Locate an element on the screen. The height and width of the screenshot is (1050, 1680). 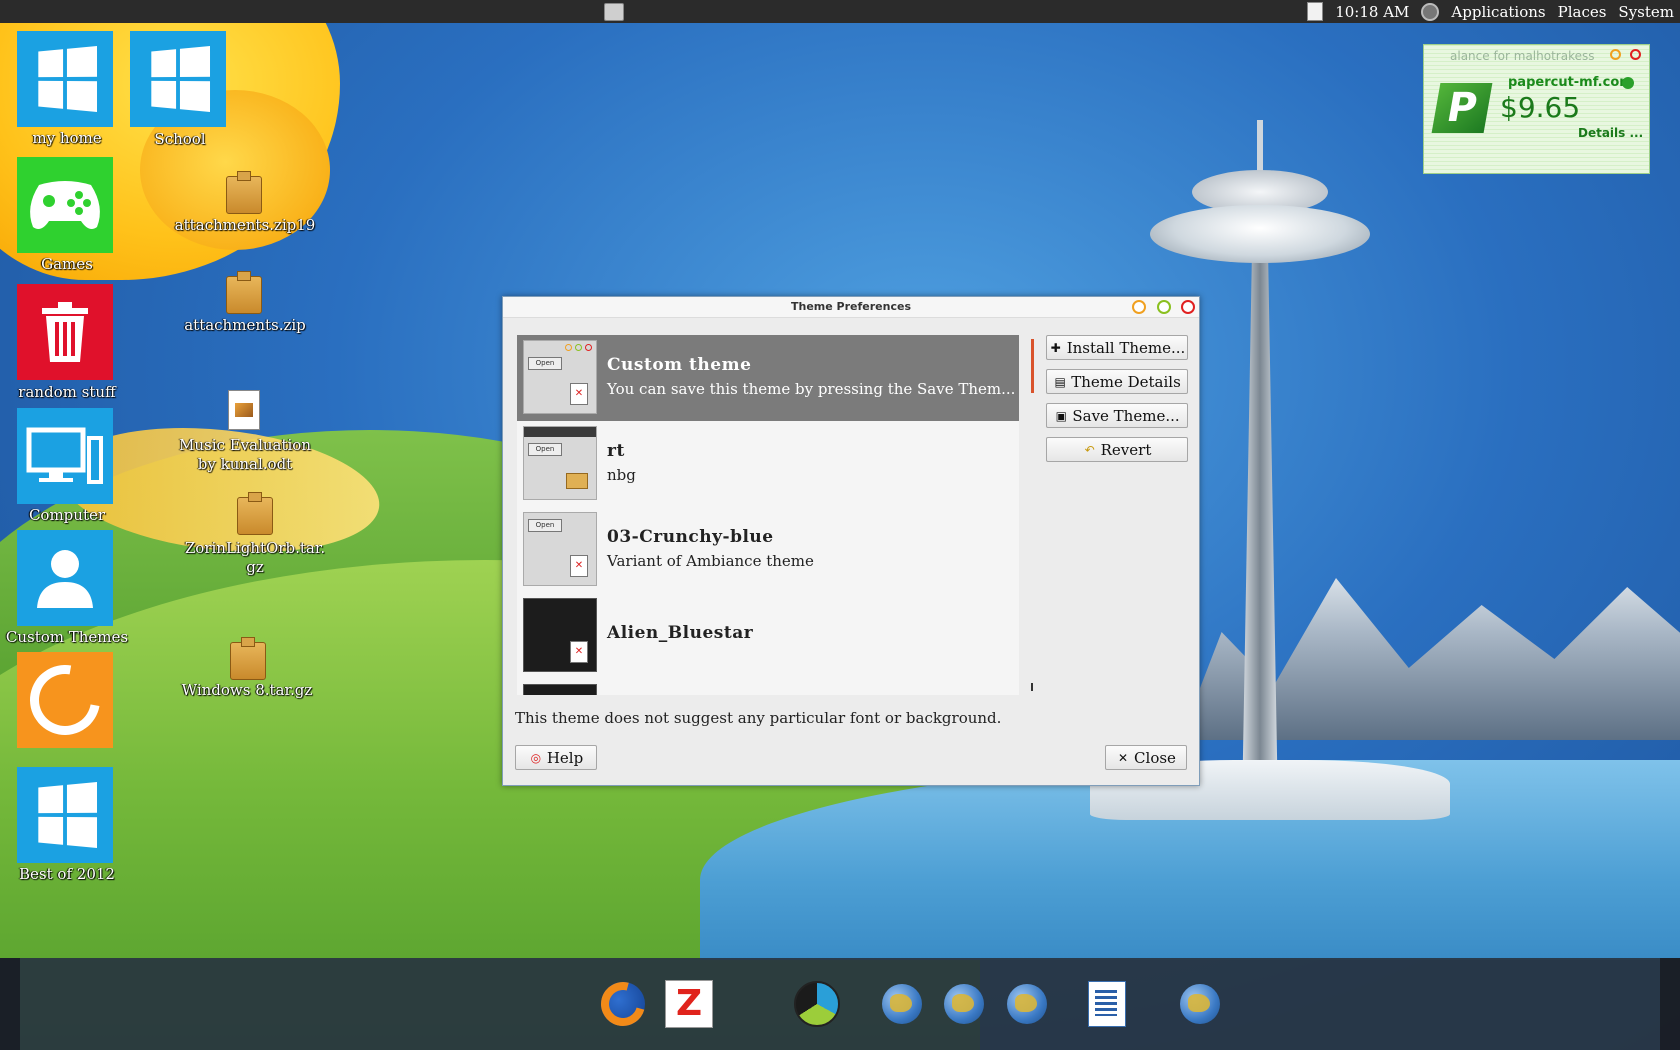
desktop-icon-custom-themes is located at coordinates (65, 578).